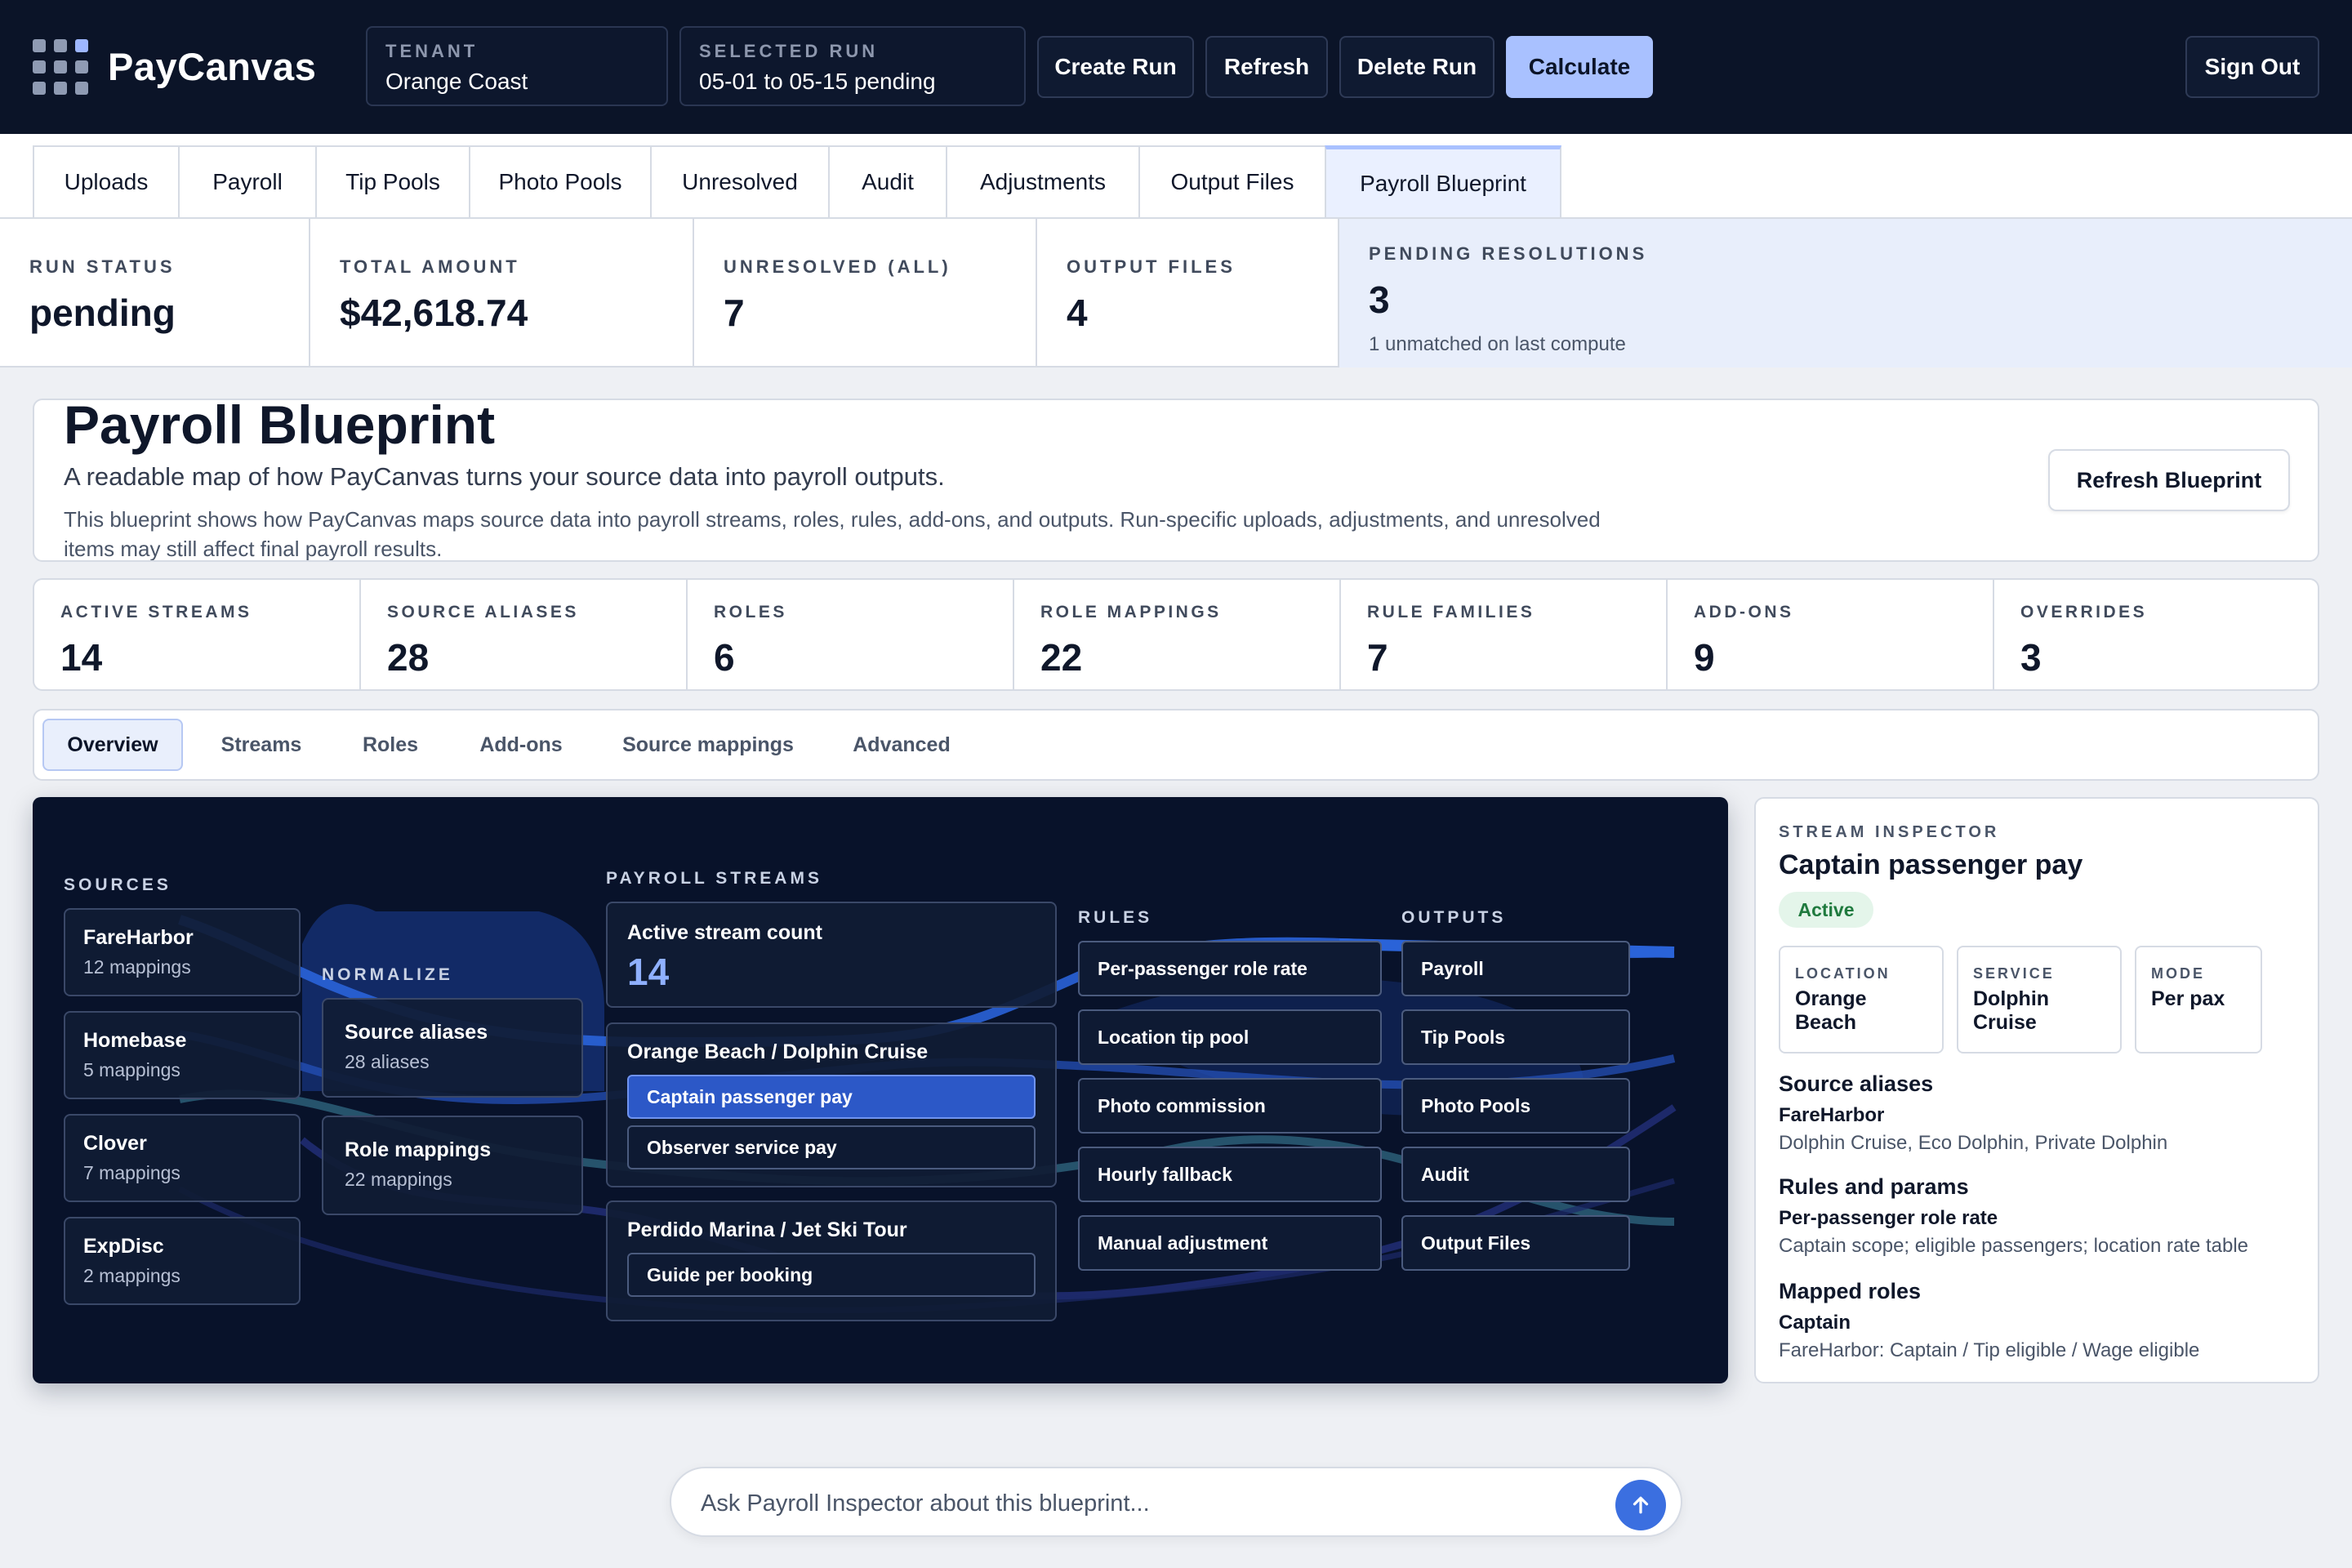 This screenshot has height=1568, width=2352. I want to click on tab-adjustments: Adjustments, so click(1043, 181).